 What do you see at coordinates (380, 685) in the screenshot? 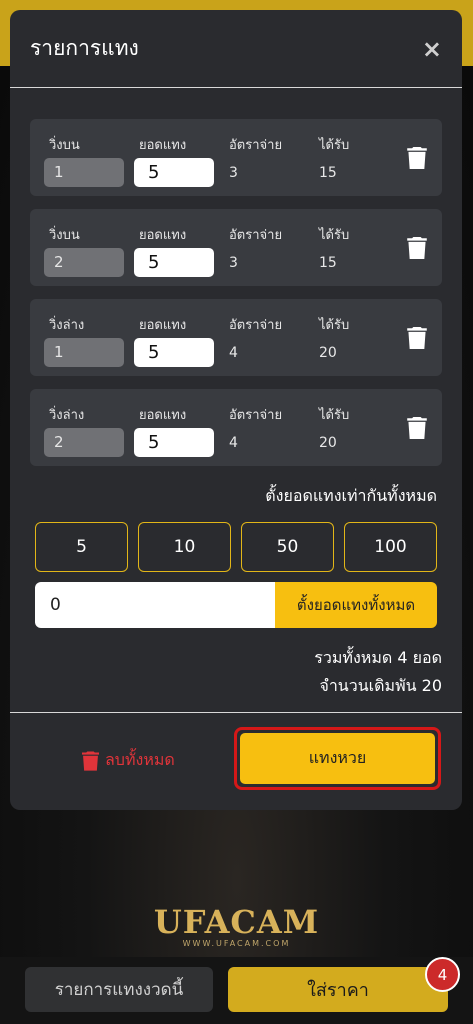
I see `summary-amount: จำนวนเดิมพัน 20` at bounding box center [380, 685].